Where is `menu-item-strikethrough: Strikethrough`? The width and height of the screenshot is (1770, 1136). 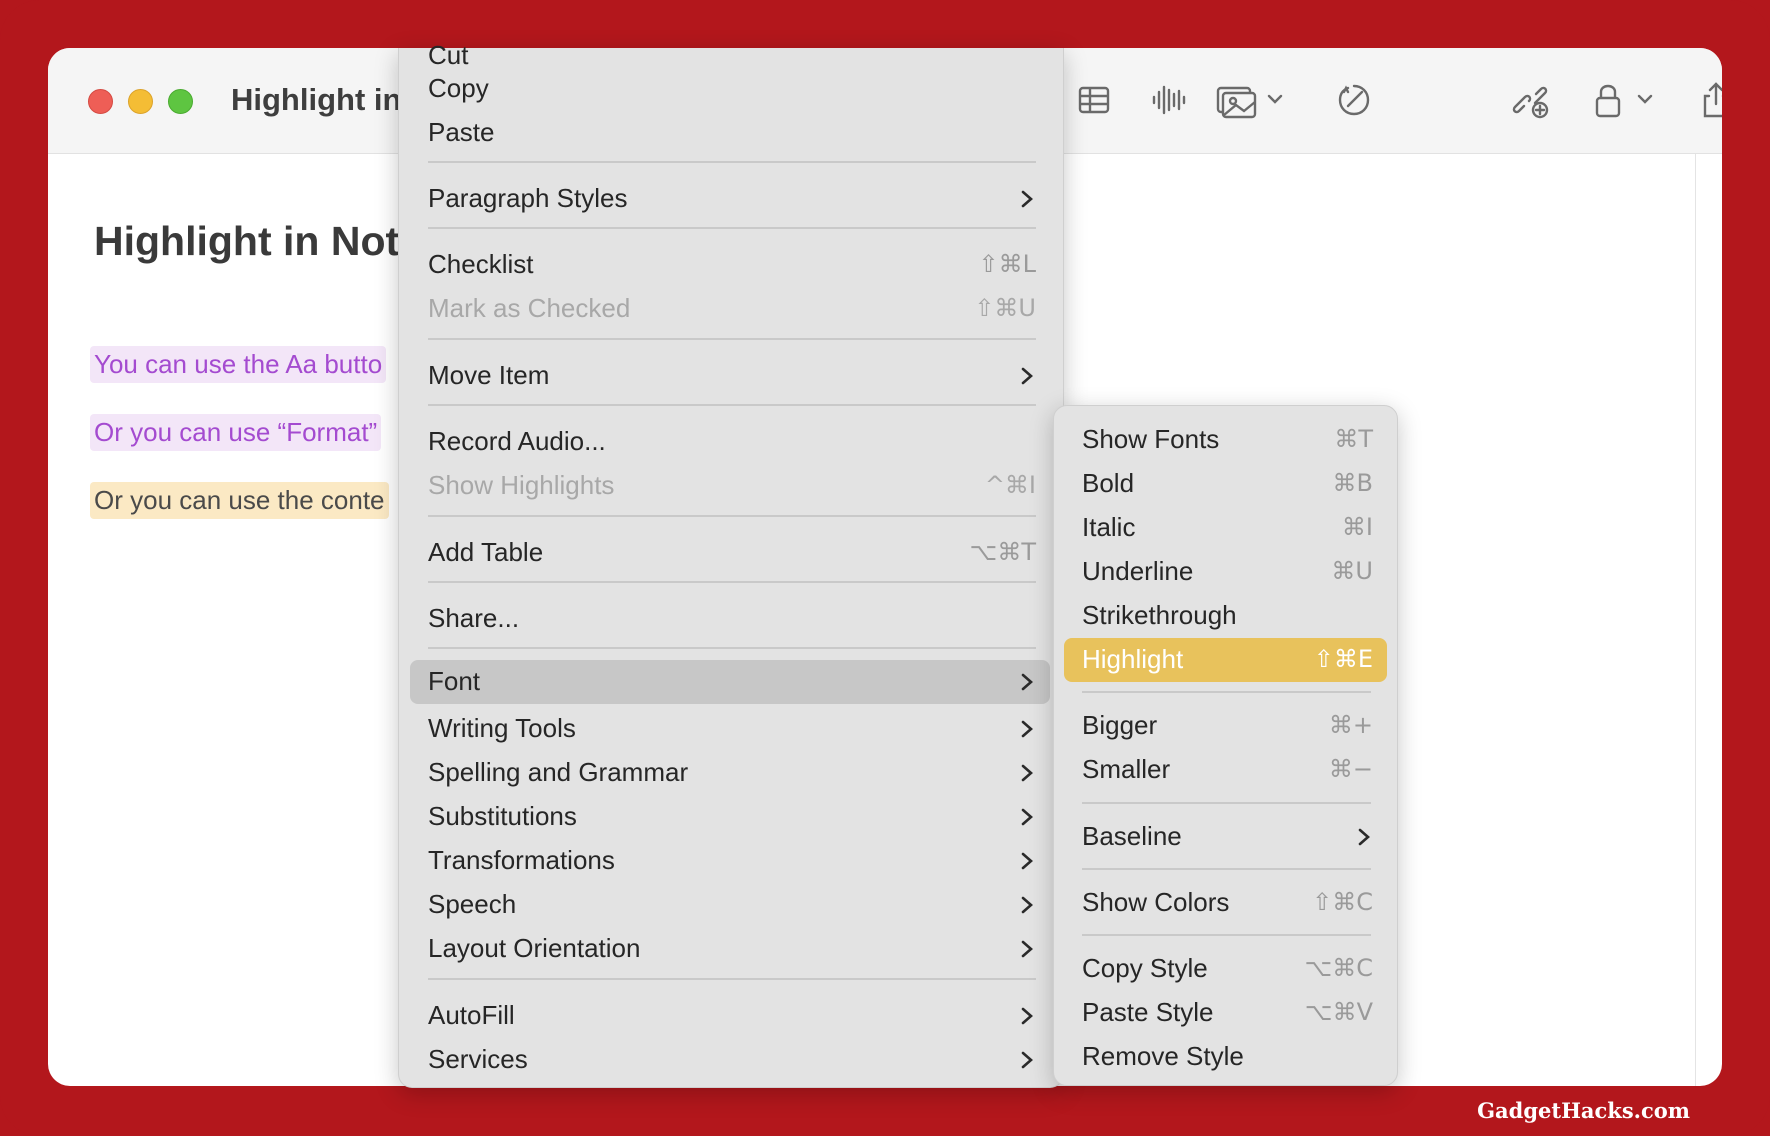
menu-item-strikethrough: Strikethrough is located at coordinates (1225, 615).